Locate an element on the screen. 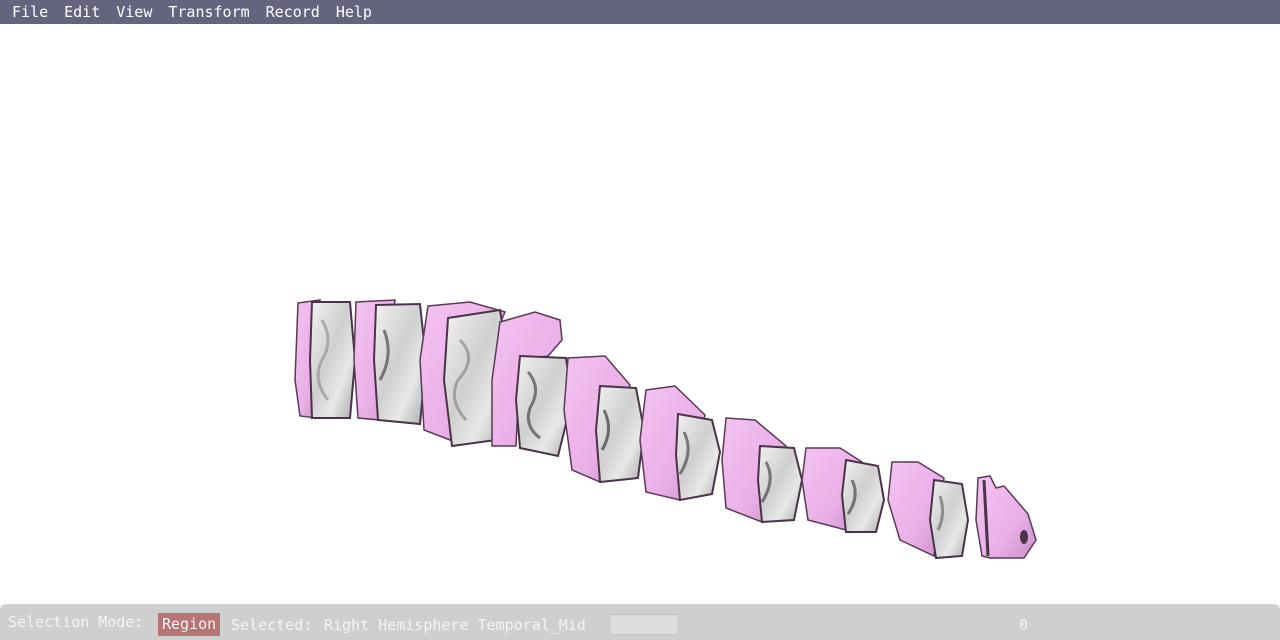  menu-file: File is located at coordinates (30, 12).